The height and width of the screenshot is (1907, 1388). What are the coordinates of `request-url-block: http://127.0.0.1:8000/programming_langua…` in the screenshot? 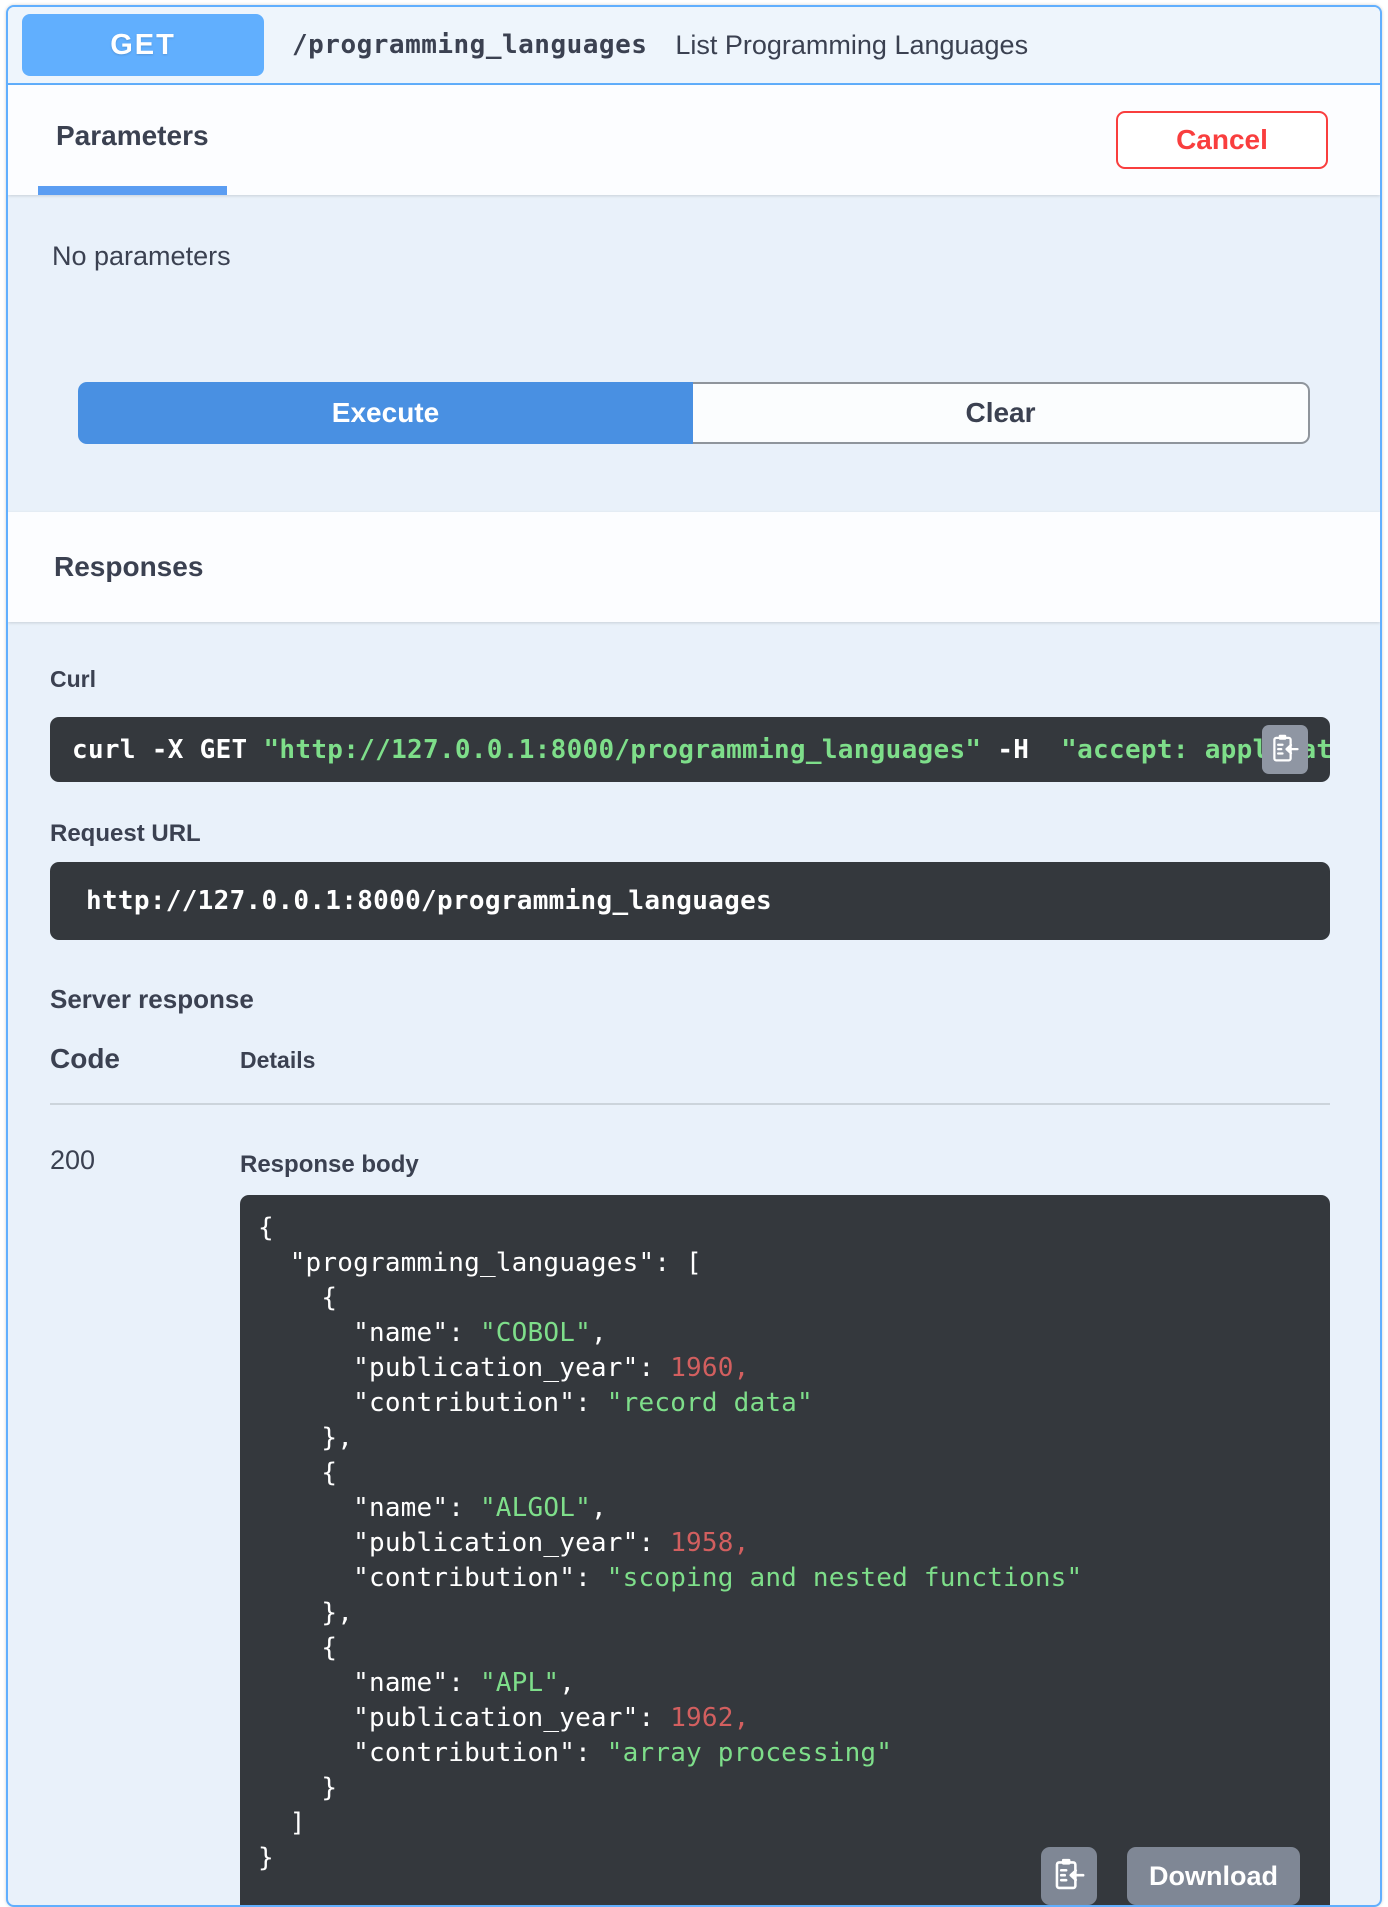 It's located at (690, 901).